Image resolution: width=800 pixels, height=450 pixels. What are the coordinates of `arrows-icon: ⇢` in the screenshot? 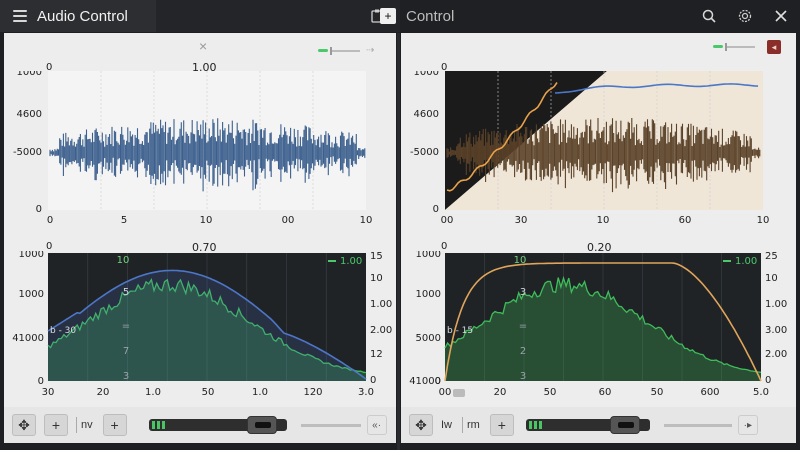 It's located at (370, 50).